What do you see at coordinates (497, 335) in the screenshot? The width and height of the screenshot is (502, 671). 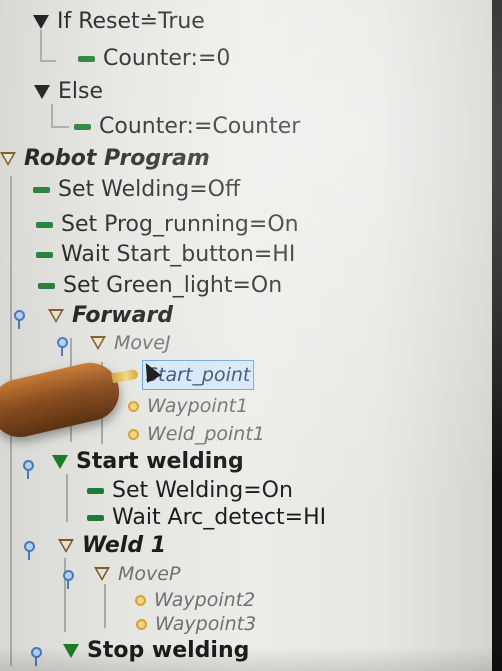 I see `screen-bezel` at bounding box center [497, 335].